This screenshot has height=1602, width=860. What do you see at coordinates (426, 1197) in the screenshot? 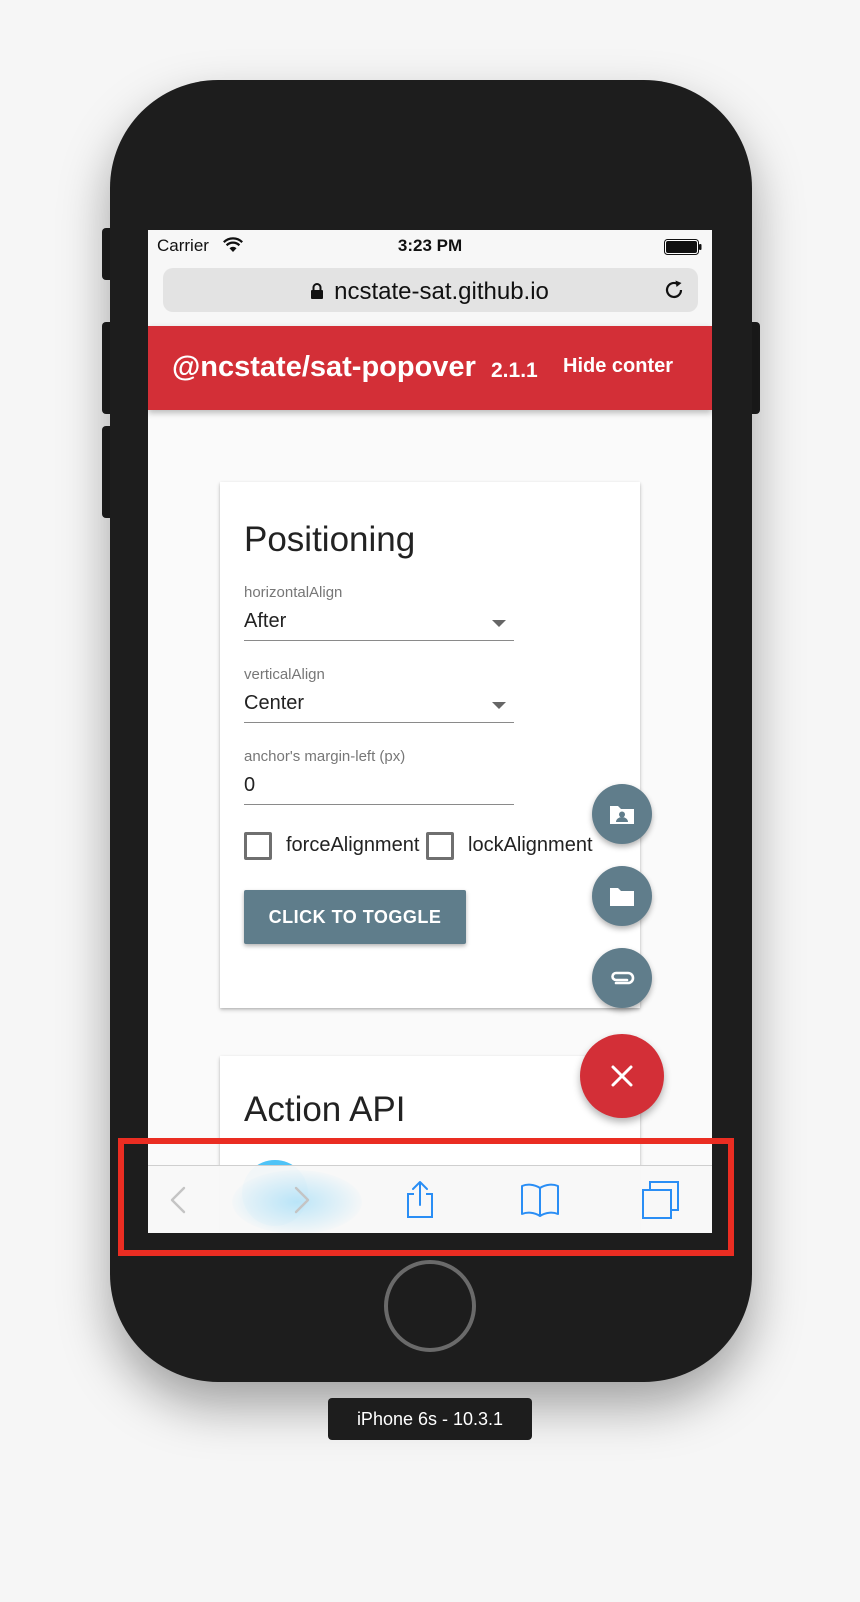
I see `toolbar-highlight-box` at bounding box center [426, 1197].